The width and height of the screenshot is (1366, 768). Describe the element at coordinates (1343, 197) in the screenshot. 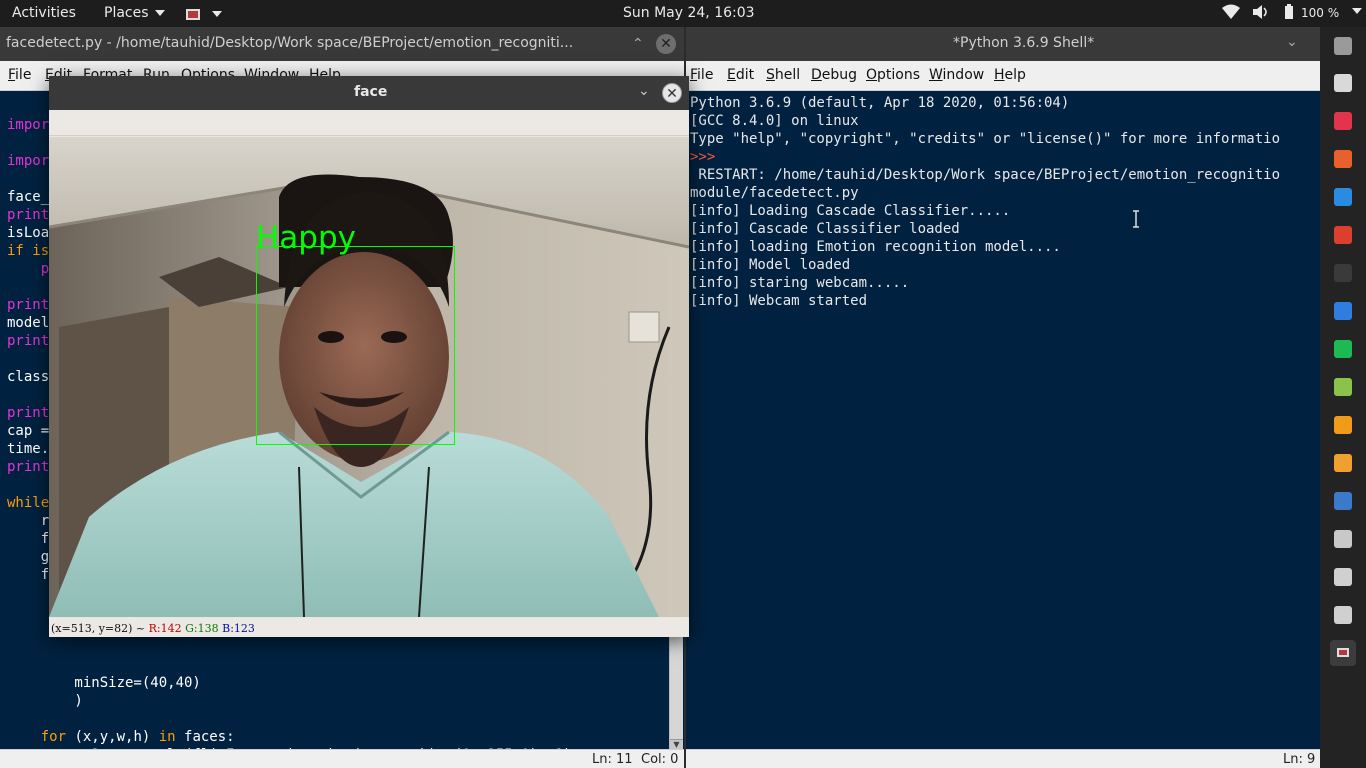

I see `vscode-icon` at that location.